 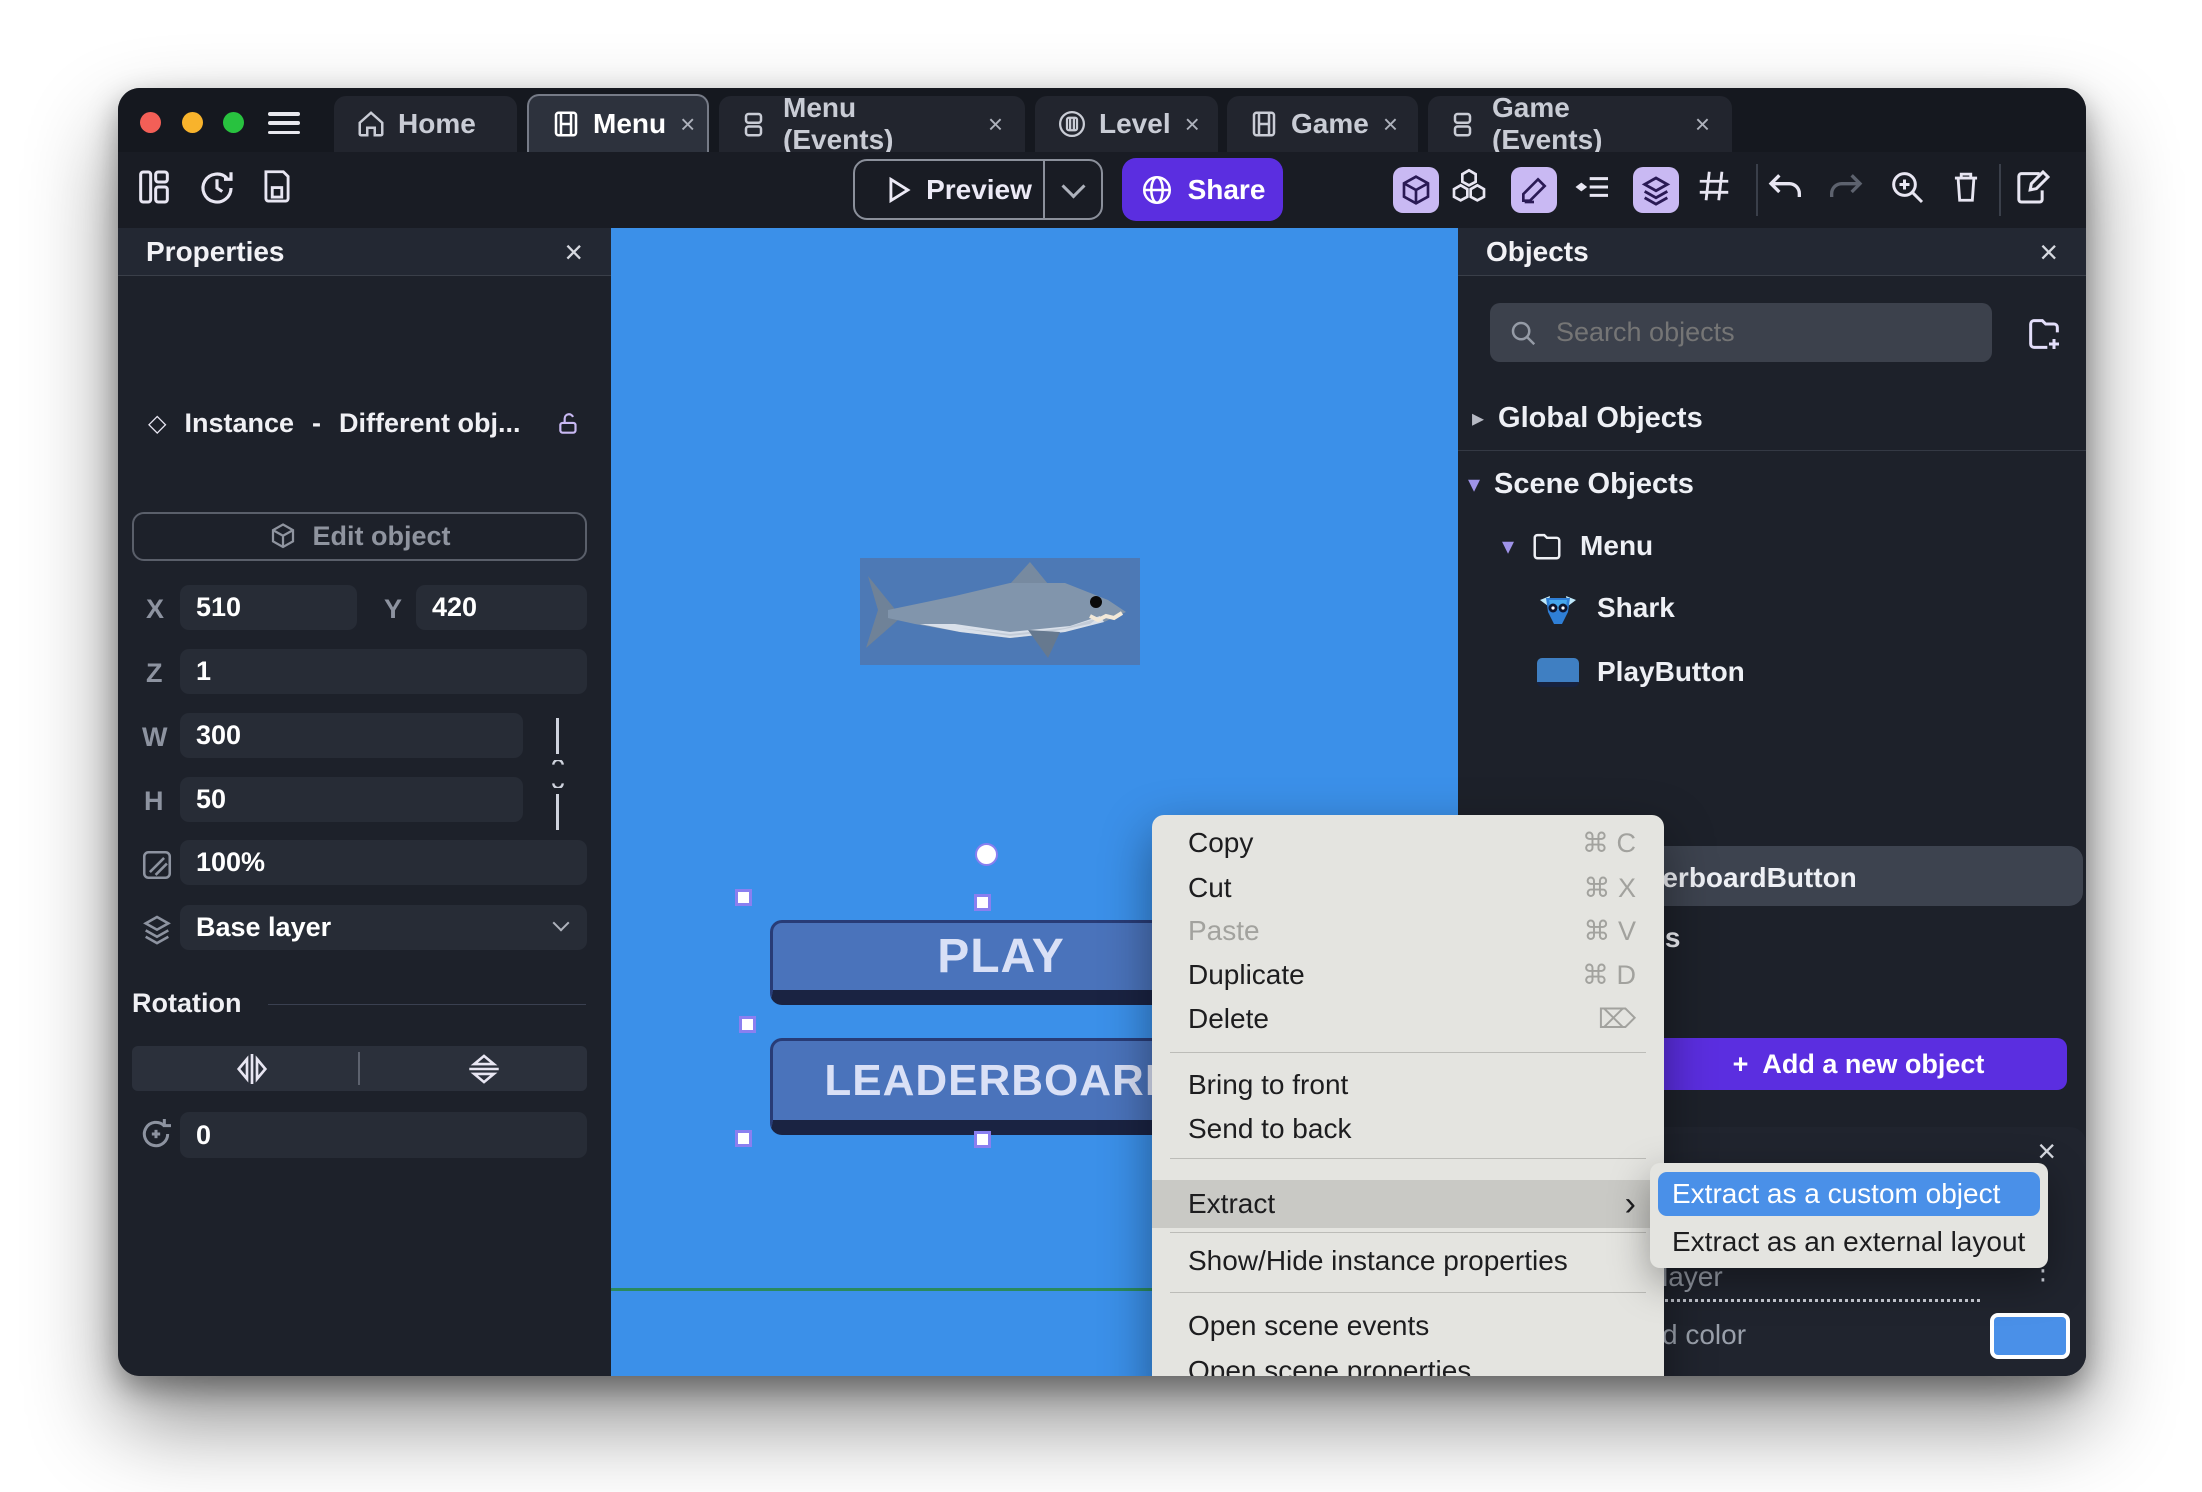 What do you see at coordinates (1594, 484) in the screenshot?
I see `scene-objects-label: Scene Objects` at bounding box center [1594, 484].